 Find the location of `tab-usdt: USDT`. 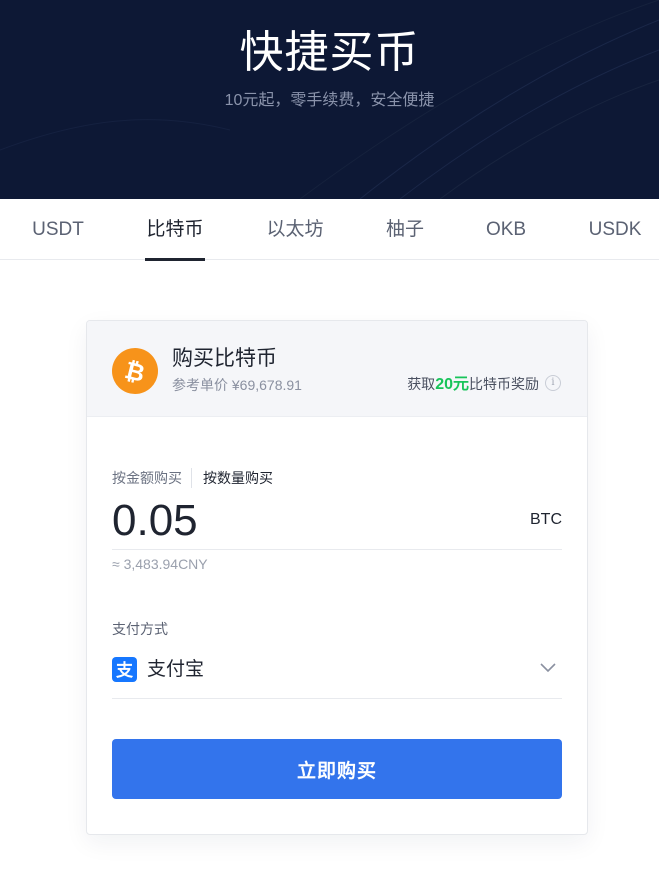

tab-usdt: USDT is located at coordinates (58, 229).